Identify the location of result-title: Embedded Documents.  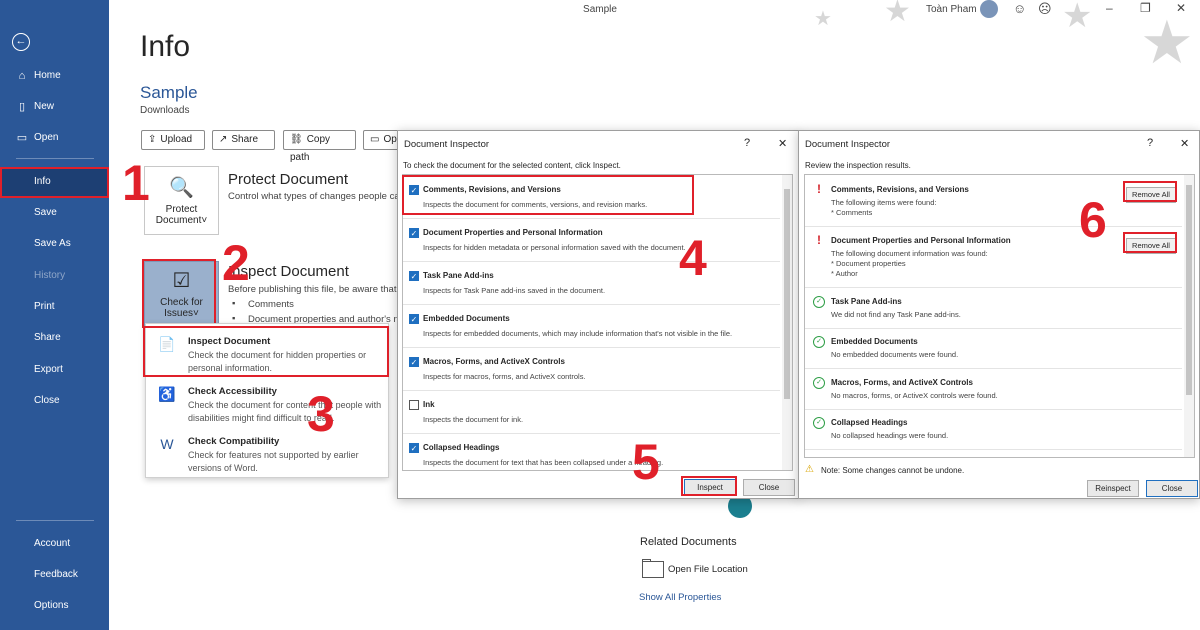
(874, 341).